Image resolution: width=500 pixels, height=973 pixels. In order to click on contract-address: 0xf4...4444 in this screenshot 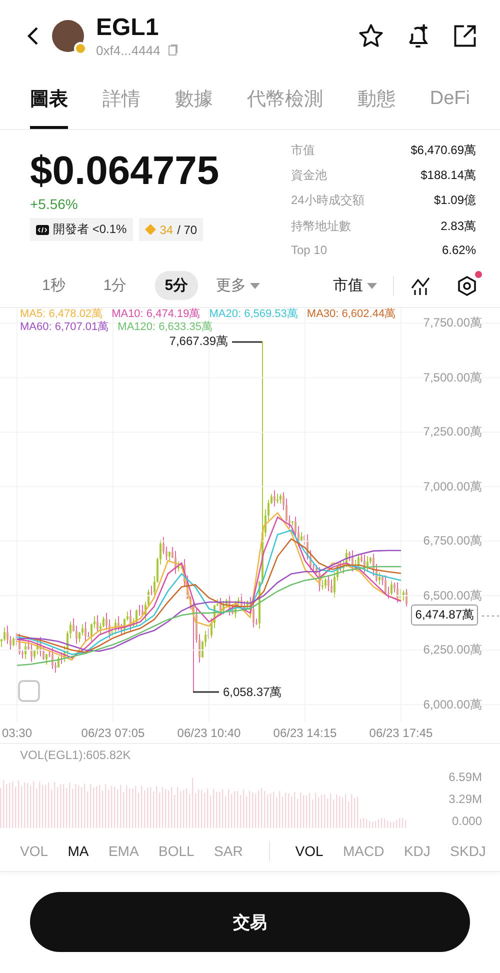, I will do `click(128, 50)`.